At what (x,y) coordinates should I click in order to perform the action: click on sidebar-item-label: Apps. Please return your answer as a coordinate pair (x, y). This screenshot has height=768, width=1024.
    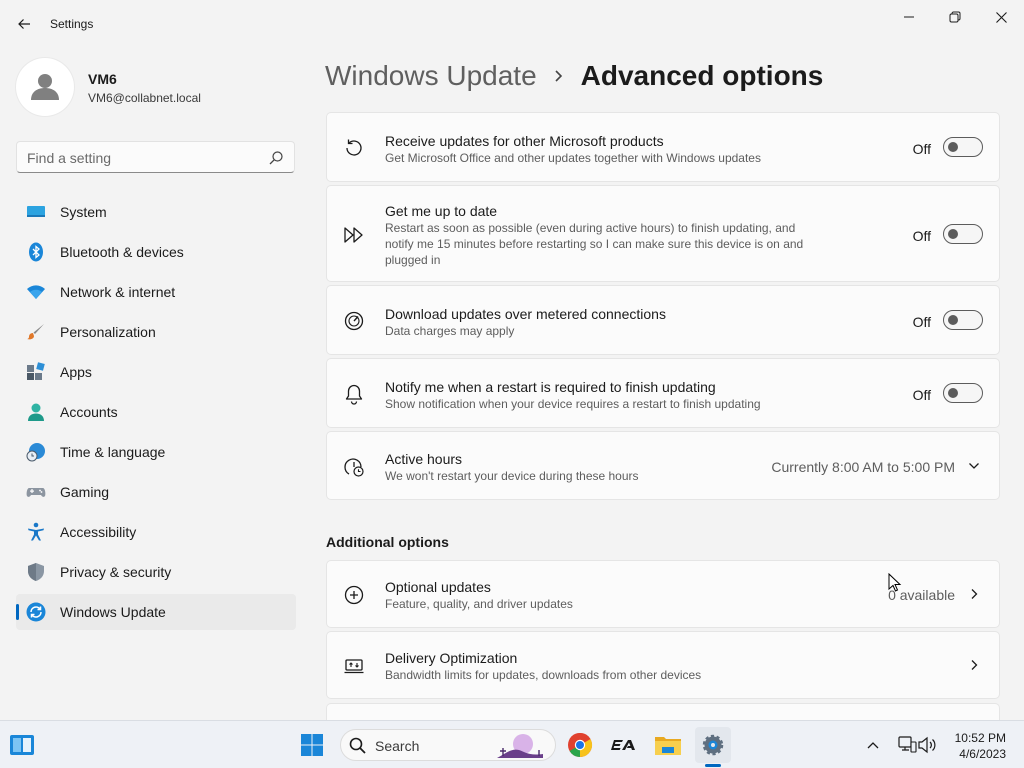
    Looking at the image, I should click on (76, 372).